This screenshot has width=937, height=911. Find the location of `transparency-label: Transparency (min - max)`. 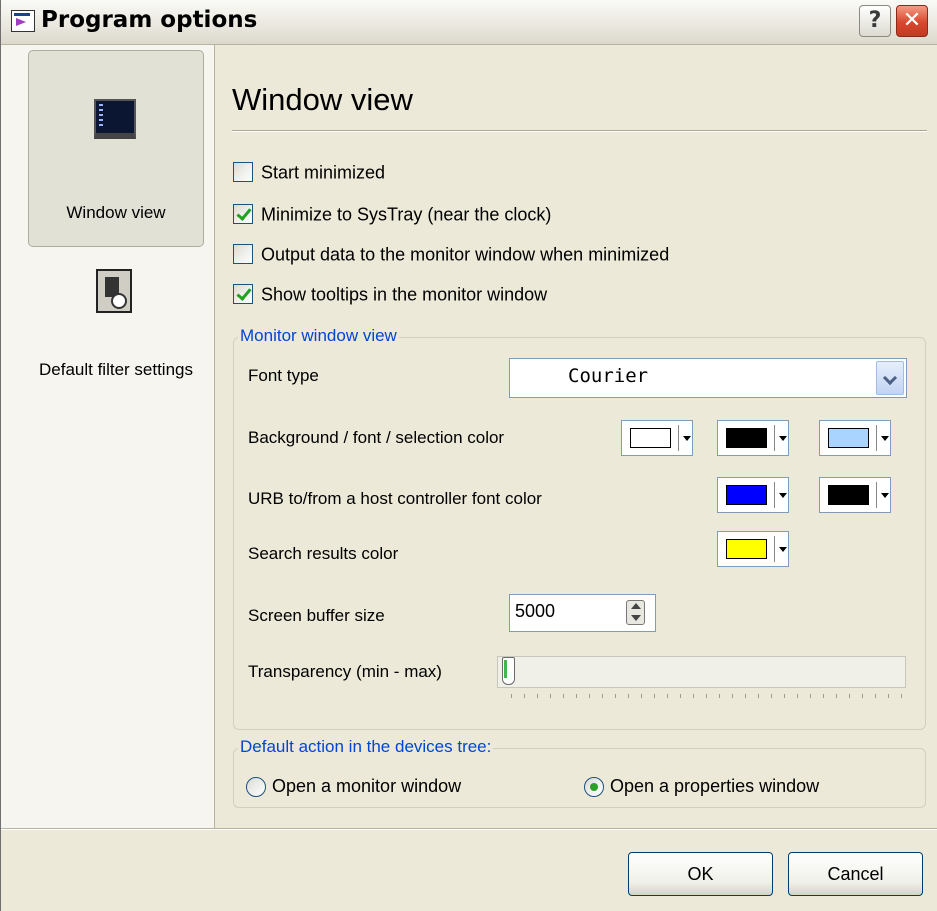

transparency-label: Transparency (min - max) is located at coordinates (345, 671).